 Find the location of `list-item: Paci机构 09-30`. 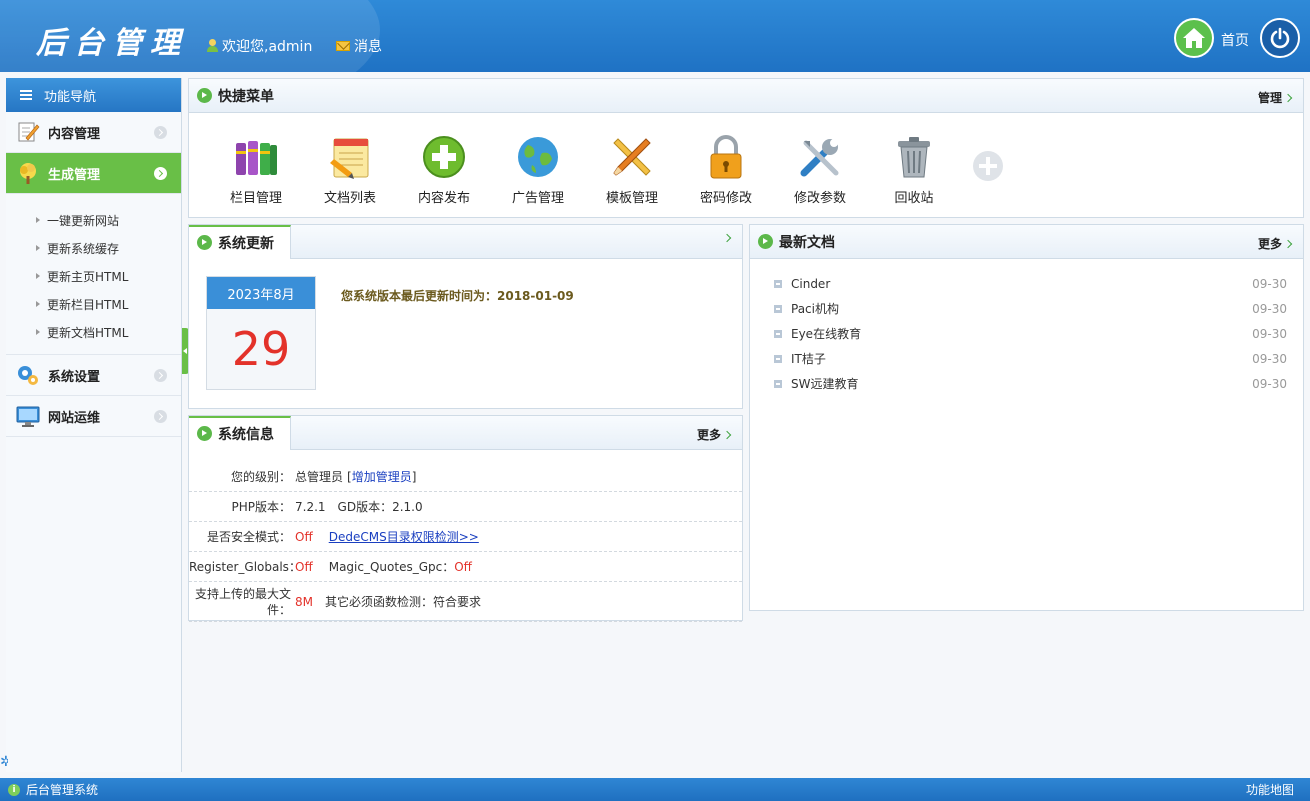

list-item: Paci机构 09-30 is located at coordinates (1030, 308).